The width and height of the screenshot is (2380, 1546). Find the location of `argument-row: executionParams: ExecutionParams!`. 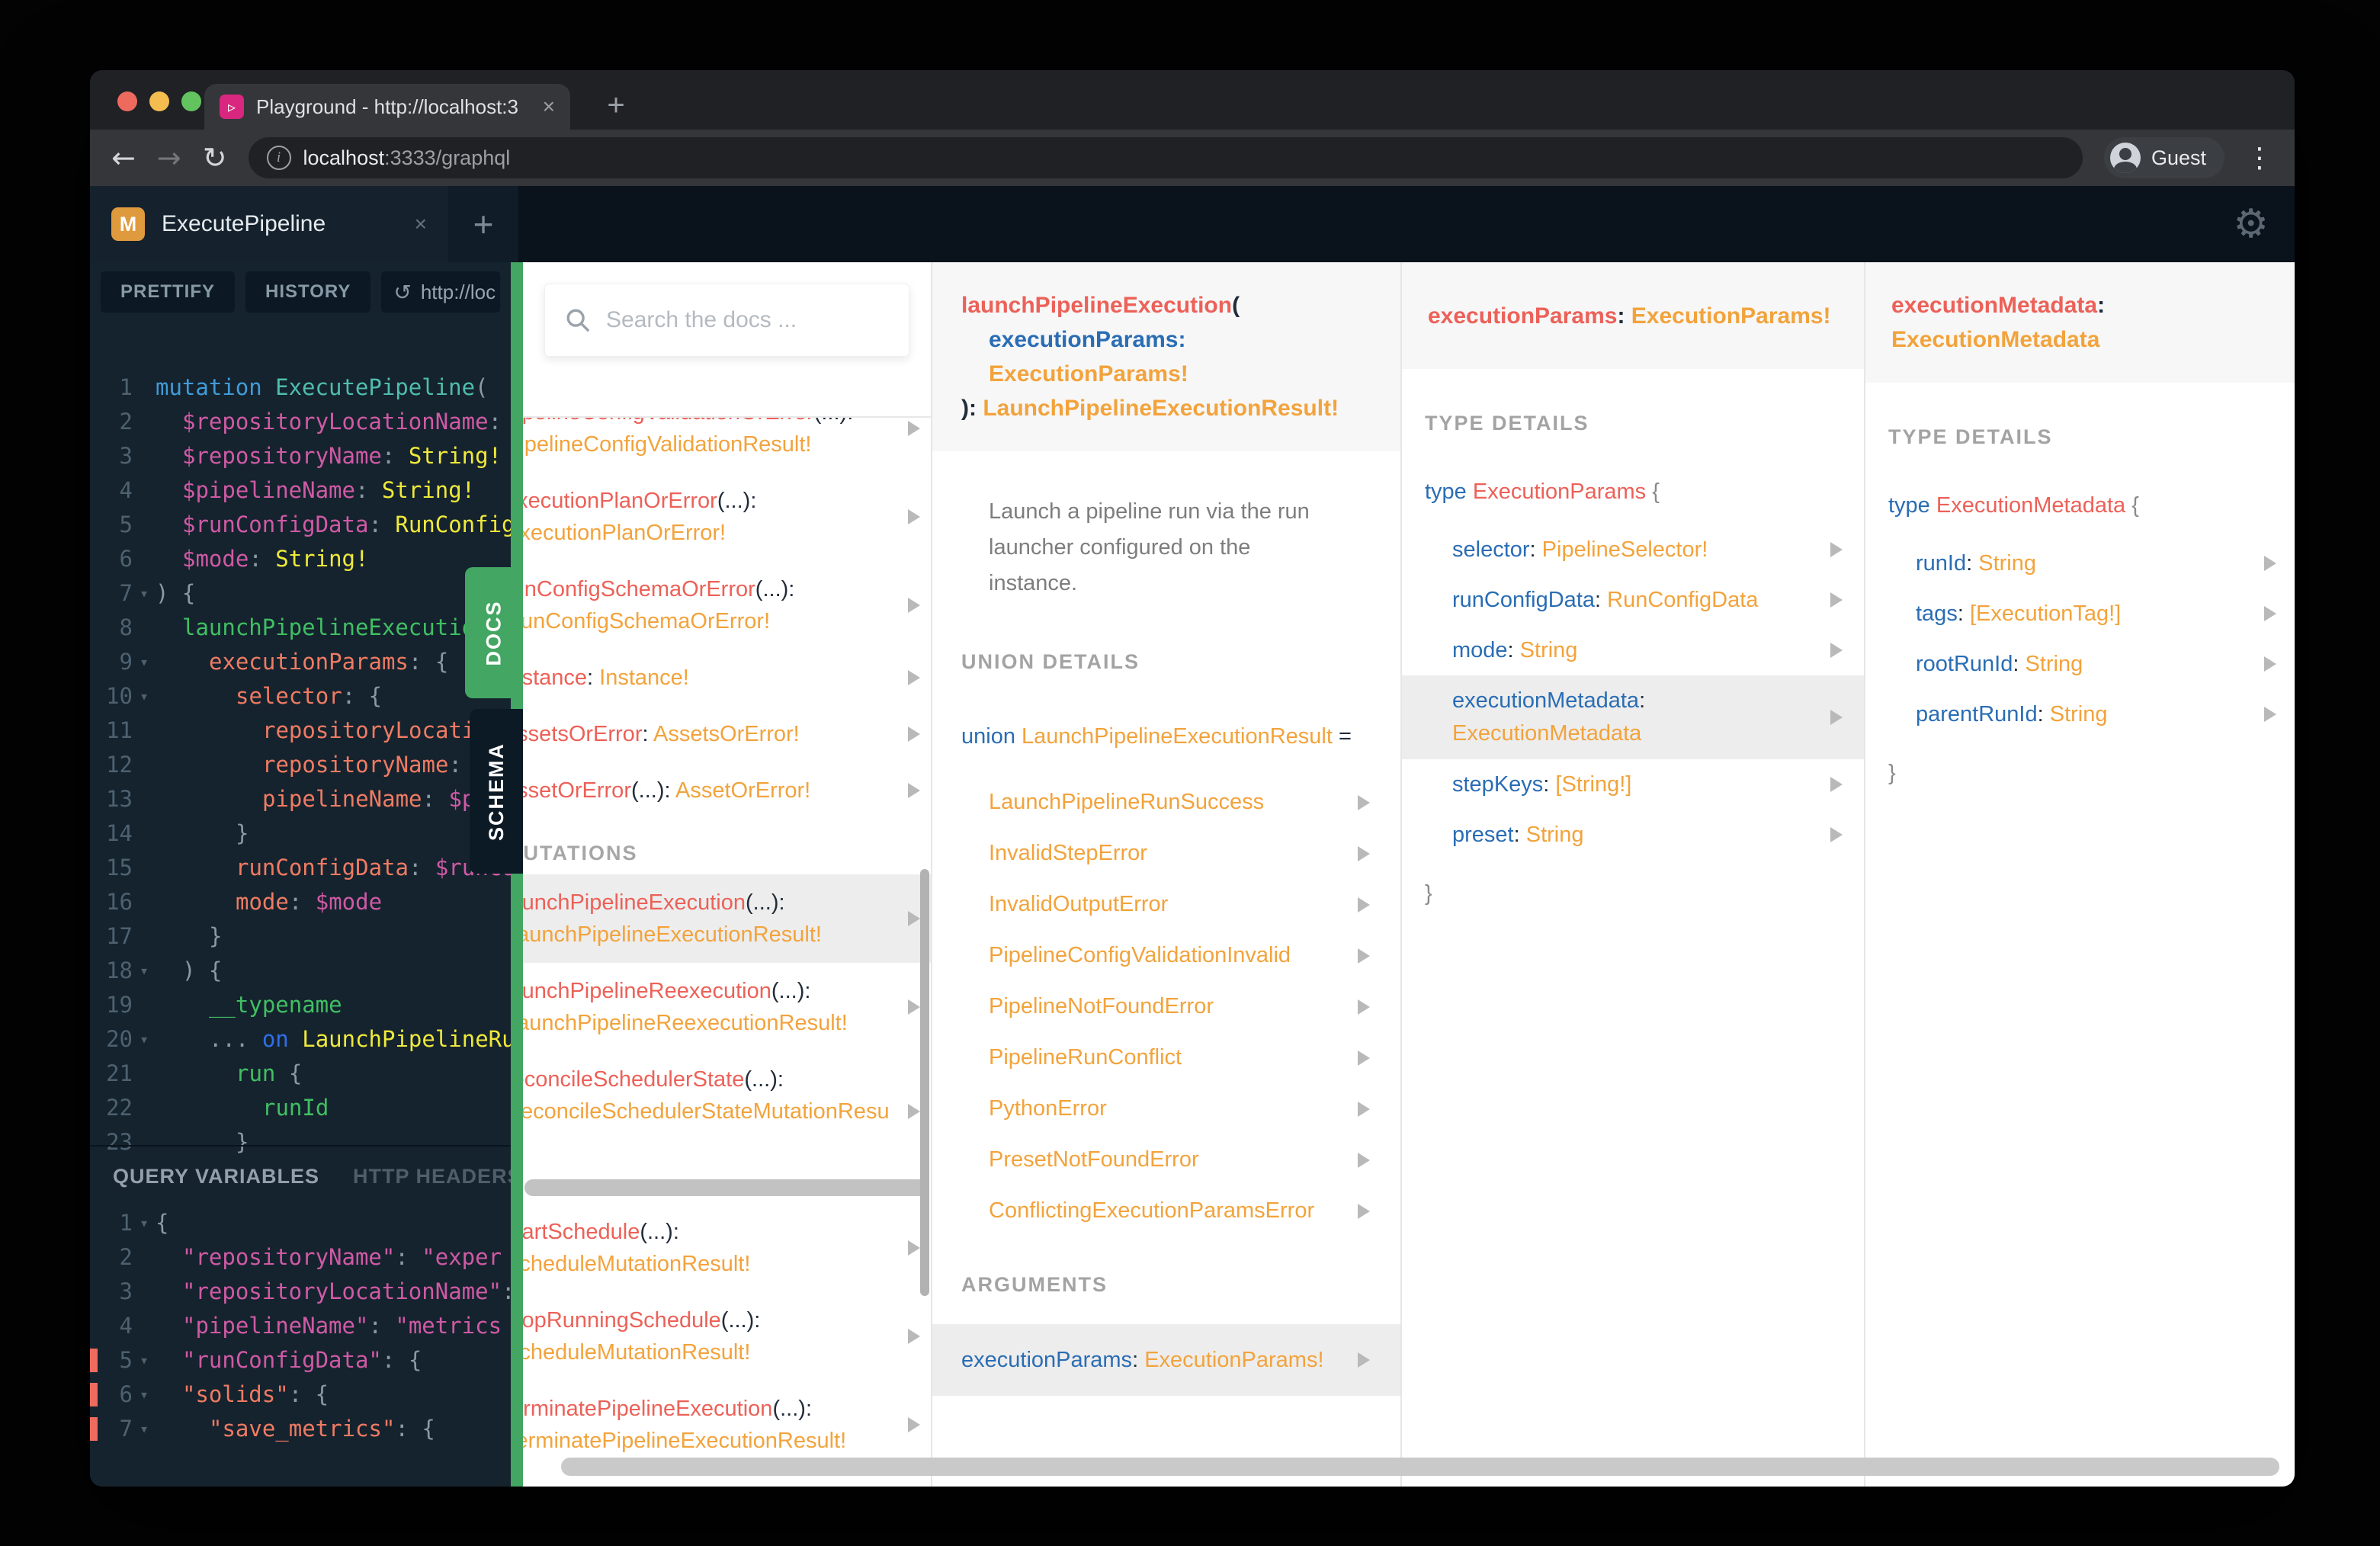

argument-row: executionParams: ExecutionParams! is located at coordinates (1166, 1360).